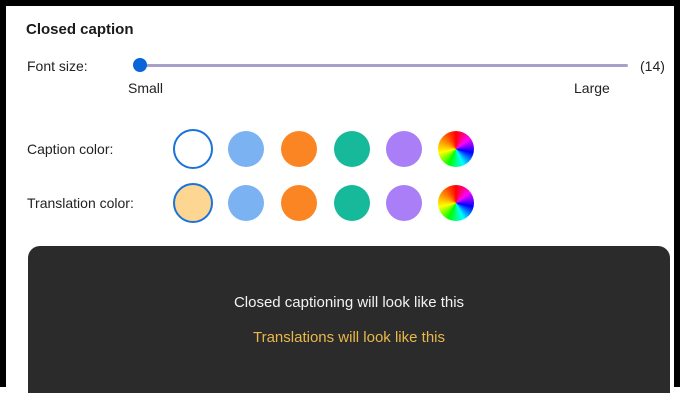  I want to click on translation-color-swatch-teal, so click(352, 203).